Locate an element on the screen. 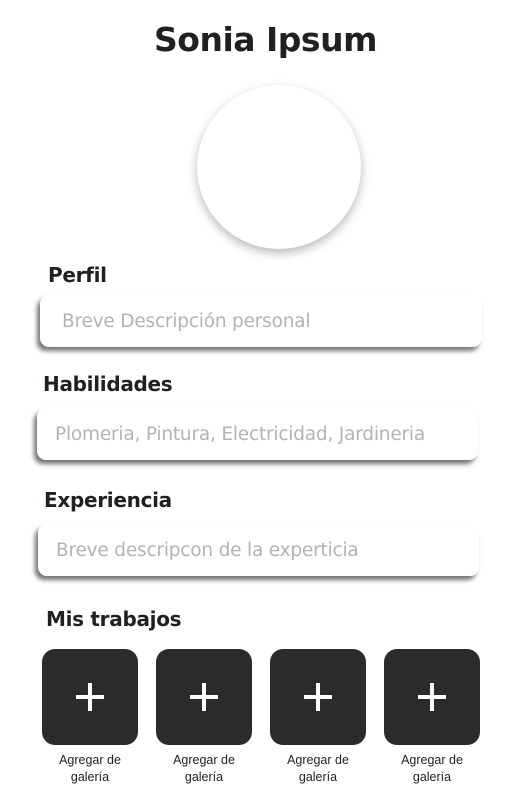  experiencia-placeholder: Breve descripcon de la experticia is located at coordinates (207, 550).